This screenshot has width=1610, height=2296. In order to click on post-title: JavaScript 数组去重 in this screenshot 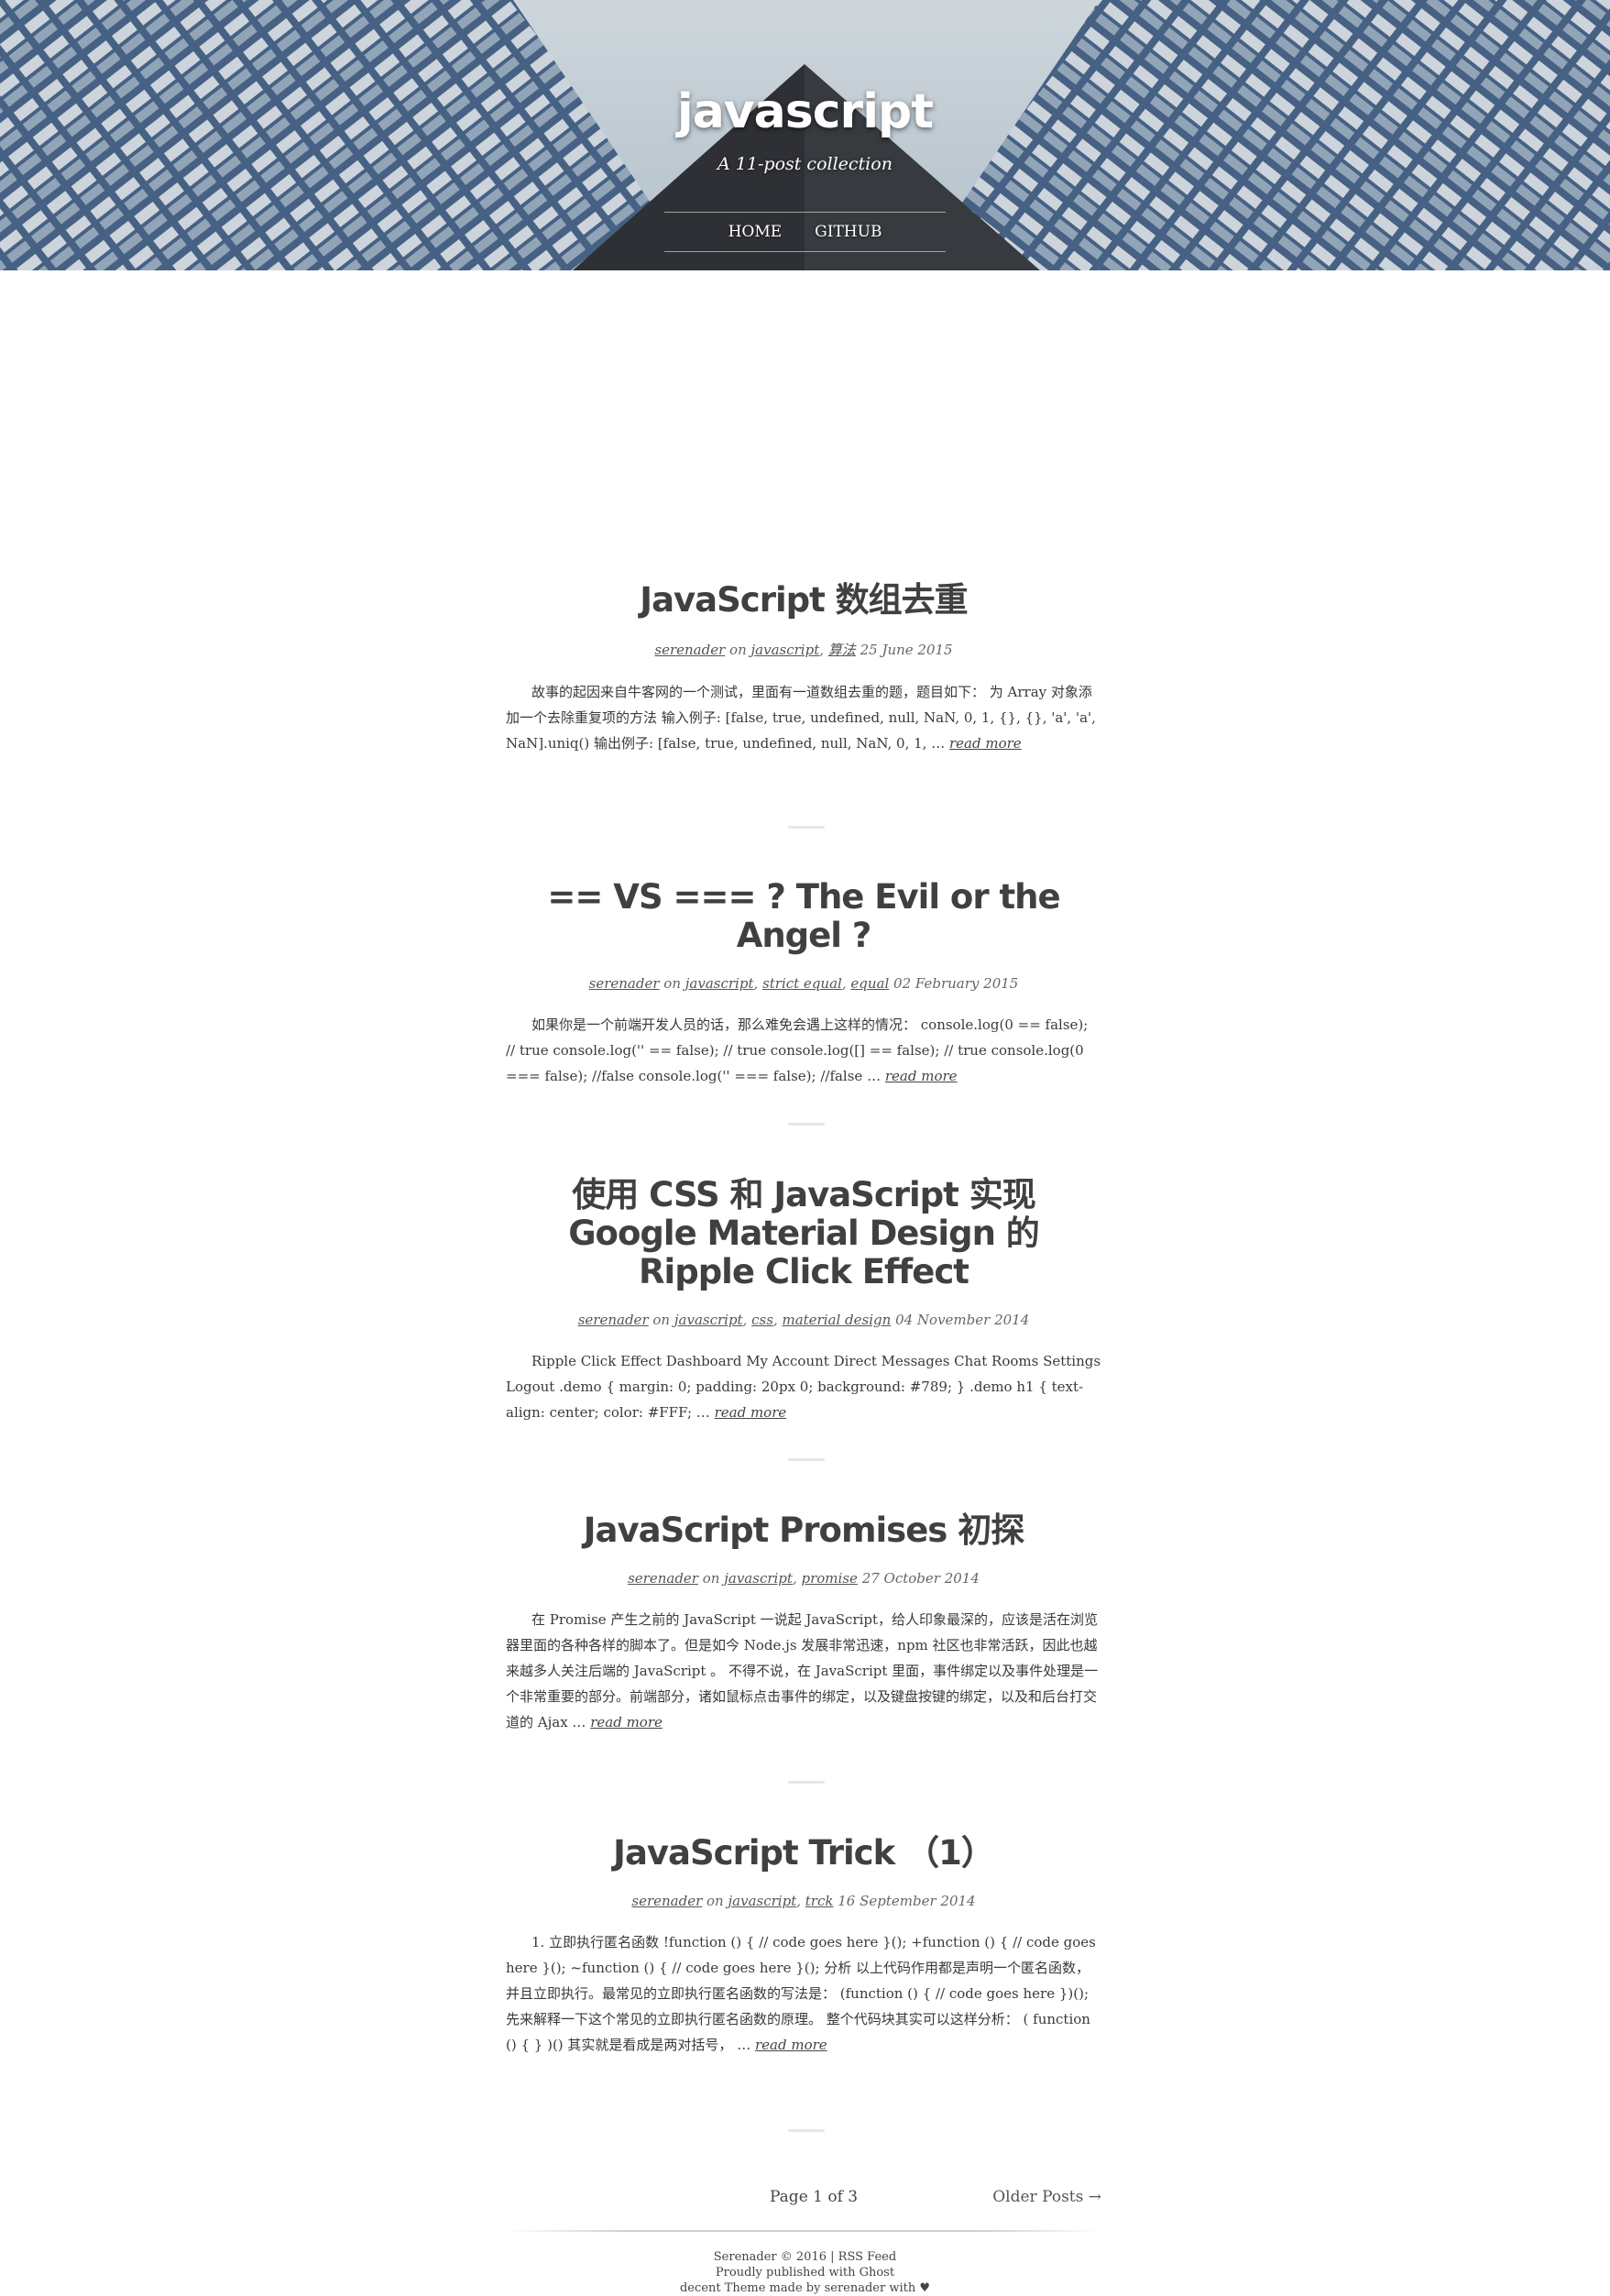, I will do `click(803, 600)`.